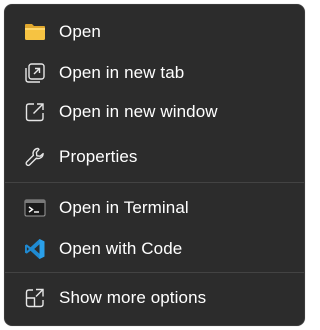  Describe the element at coordinates (138, 111) in the screenshot. I see `menu-item-label: Open in new window` at that location.